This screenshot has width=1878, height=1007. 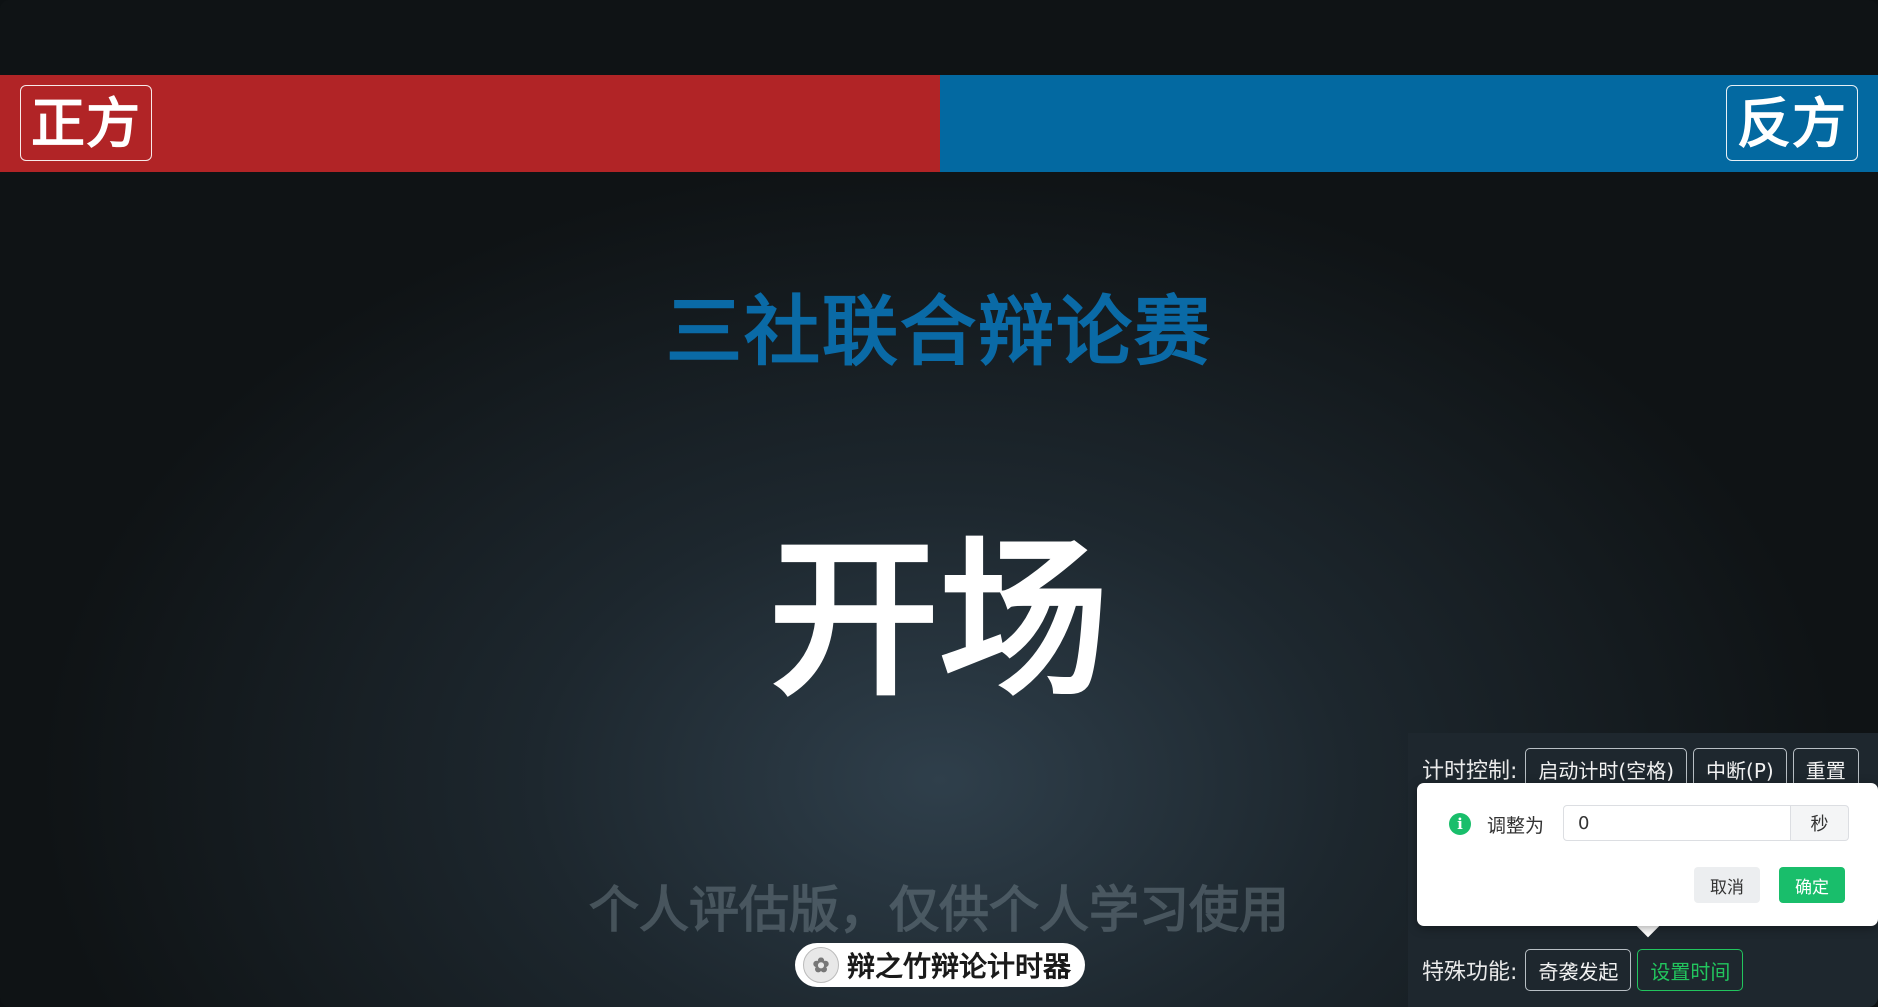 What do you see at coordinates (959, 966) in the screenshot?
I see `brand-name: 辩之竹辩论计时器` at bounding box center [959, 966].